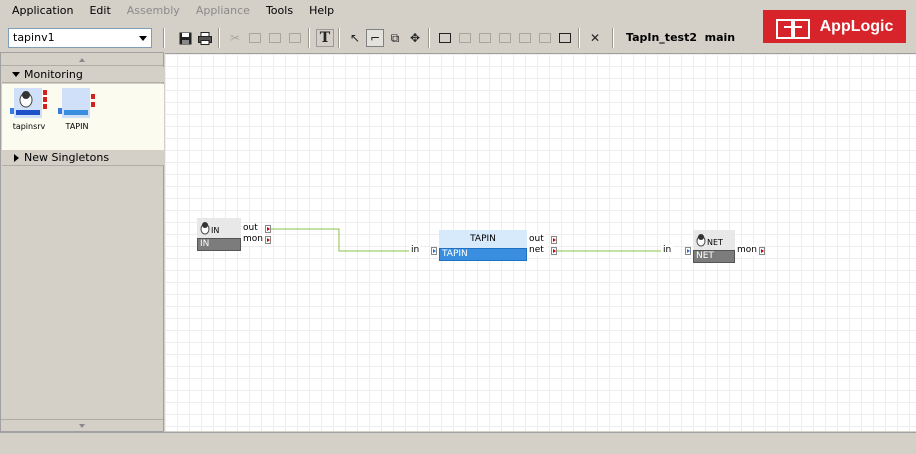 The image size is (916, 454). Describe the element at coordinates (681, 37) in the screenshot. I see `assembly-title: TapIn_test2 main` at that location.